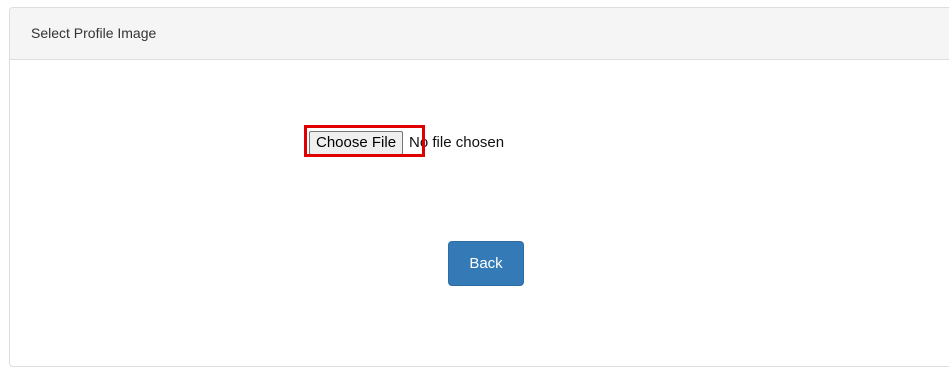 Image resolution: width=949 pixels, height=367 pixels. Describe the element at coordinates (457, 142) in the screenshot. I see `file-status-text: No file chosen` at that location.